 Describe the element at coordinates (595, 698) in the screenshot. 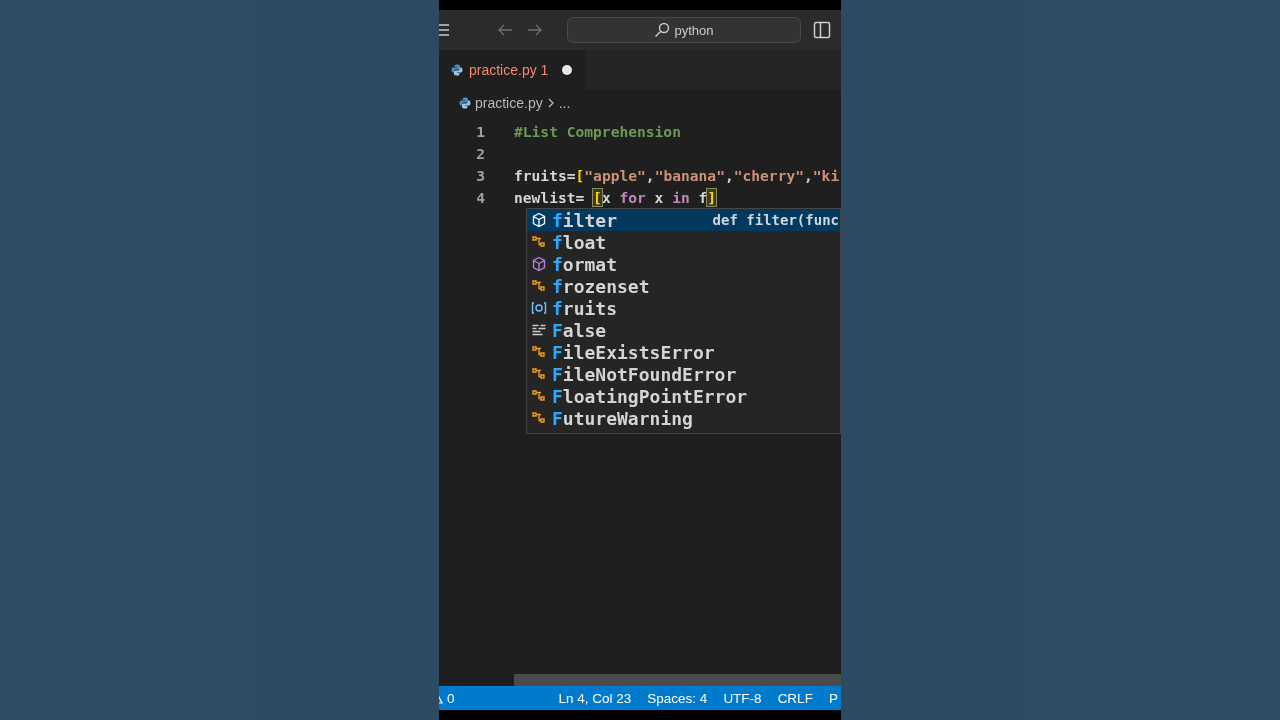

I see `status-item: Ln 4, Col 23` at that location.